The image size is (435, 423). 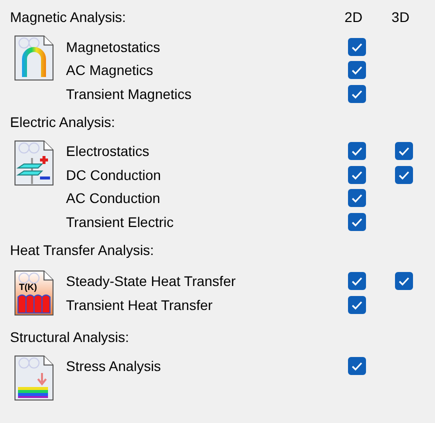 What do you see at coordinates (110, 70) in the screenshot?
I see `analysis-label: AC Magnetics` at bounding box center [110, 70].